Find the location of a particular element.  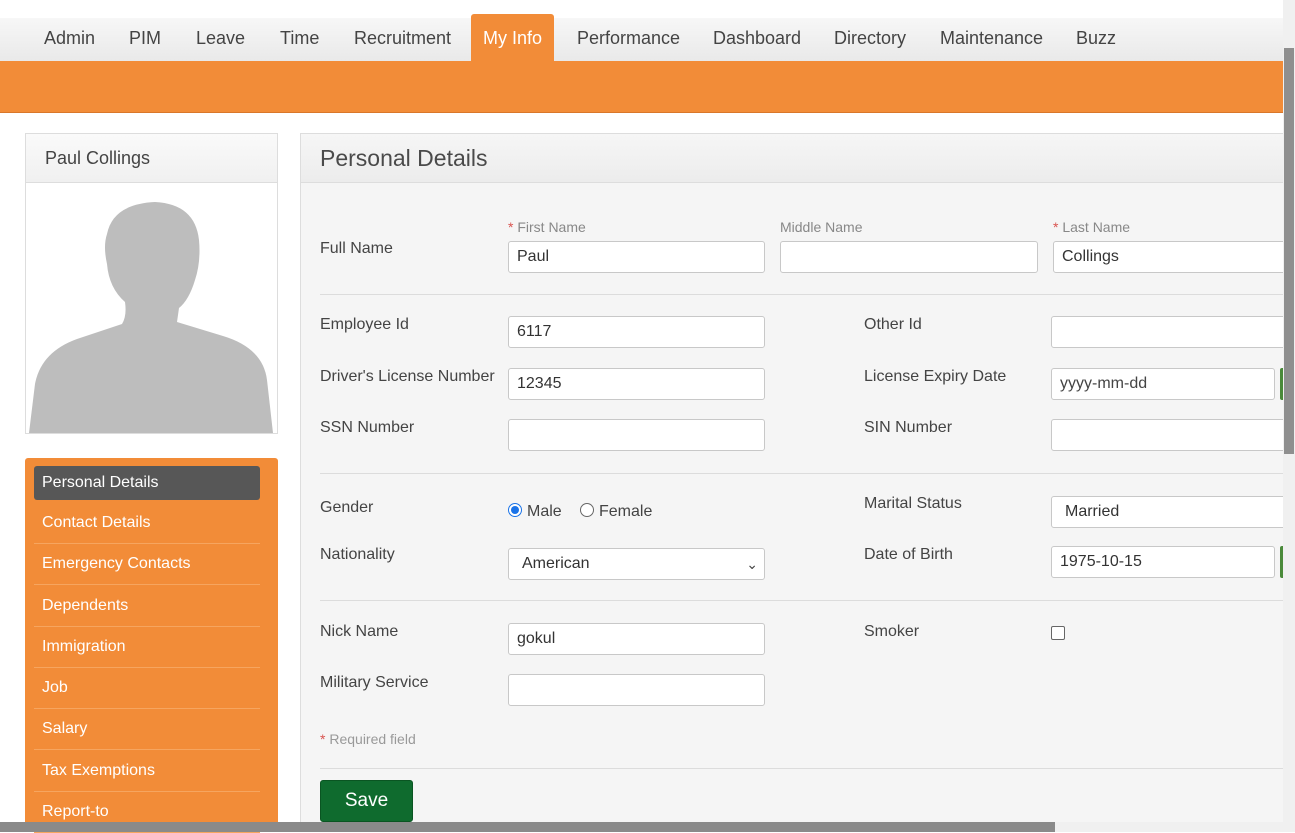

nav-leave: Leave is located at coordinates (220, 40).